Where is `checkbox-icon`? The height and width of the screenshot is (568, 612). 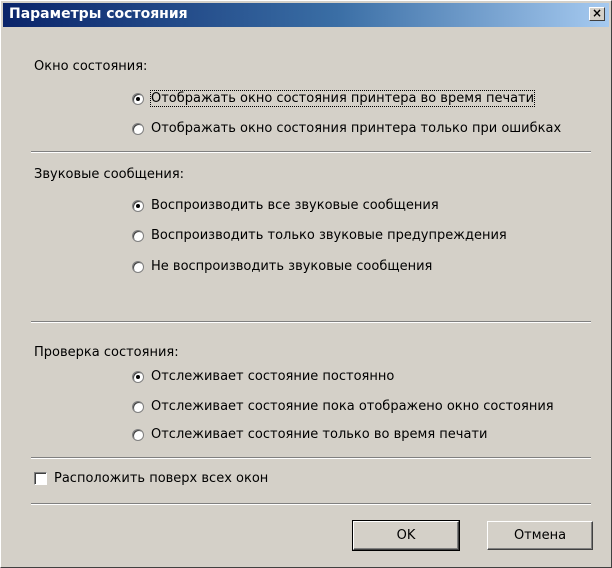
checkbox-icon is located at coordinates (40, 478).